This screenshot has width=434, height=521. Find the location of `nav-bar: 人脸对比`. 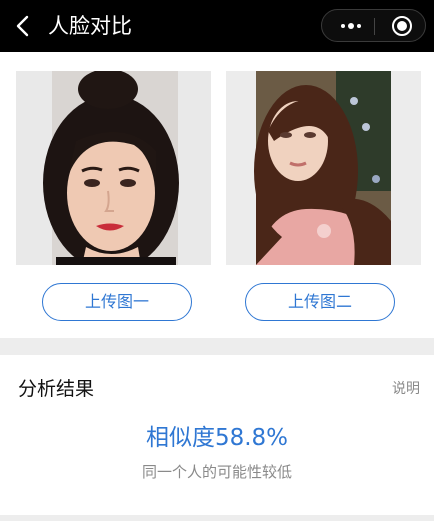

nav-bar: 人脸对比 is located at coordinates (217, 26).